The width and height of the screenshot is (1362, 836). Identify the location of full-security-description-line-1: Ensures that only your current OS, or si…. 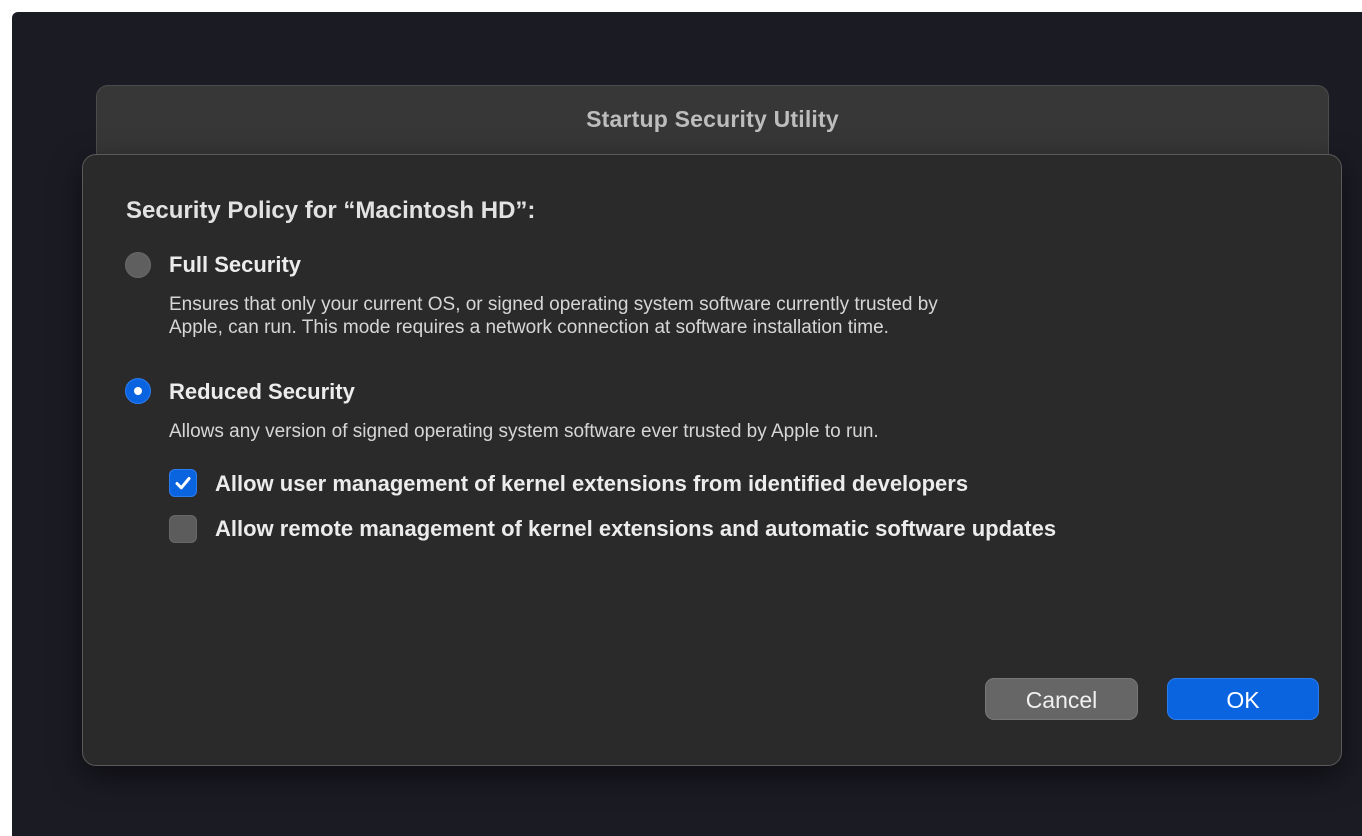
(553, 304).